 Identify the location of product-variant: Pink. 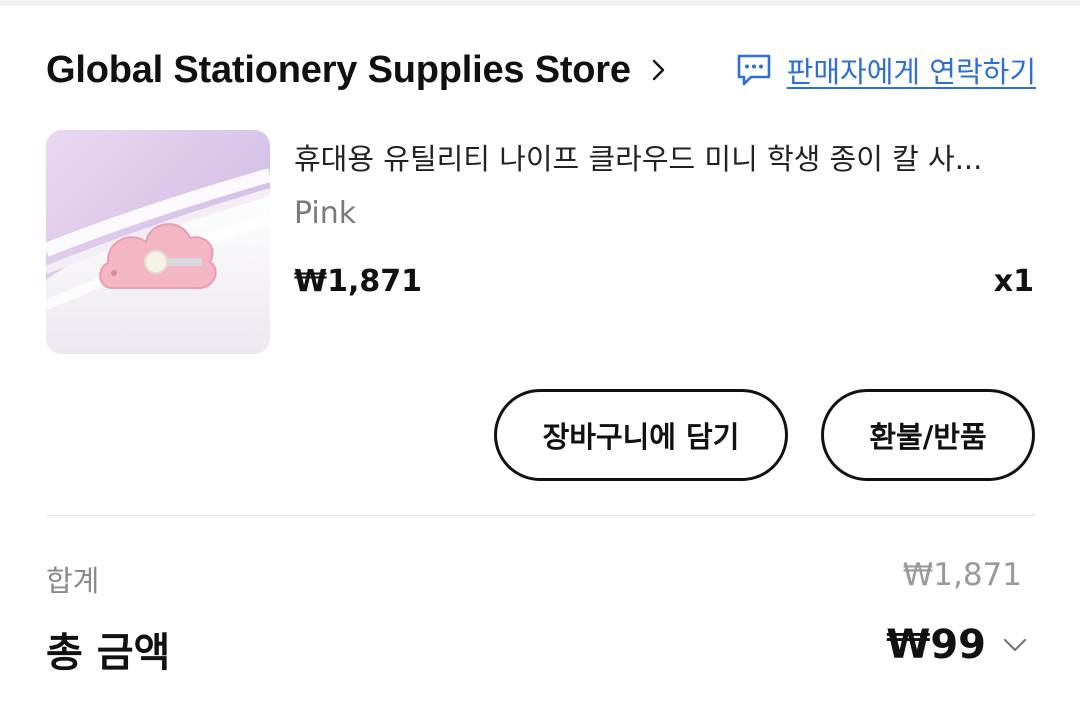
(325, 213).